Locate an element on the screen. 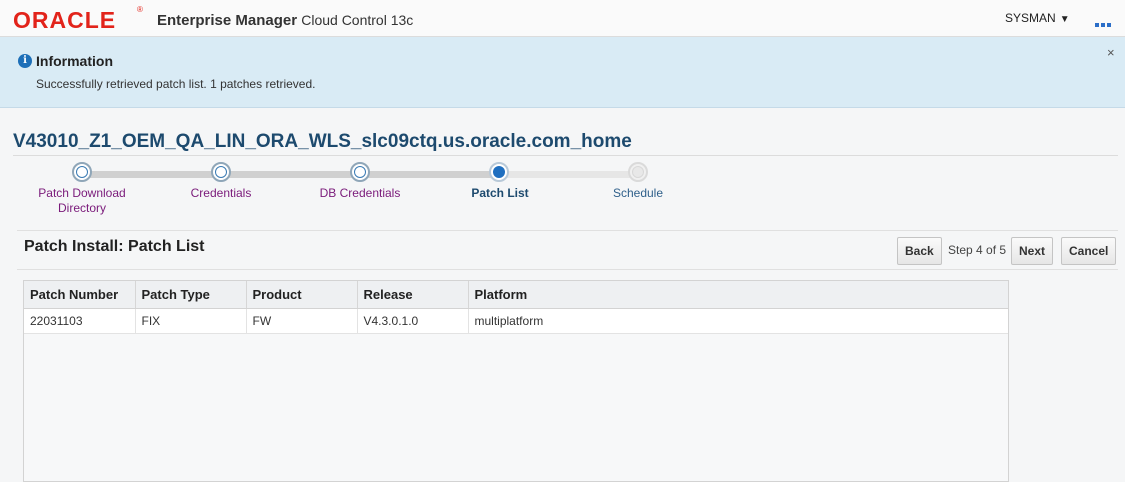 The height and width of the screenshot is (482, 1125). train-stop-patch-download-directory is located at coordinates (82, 172).